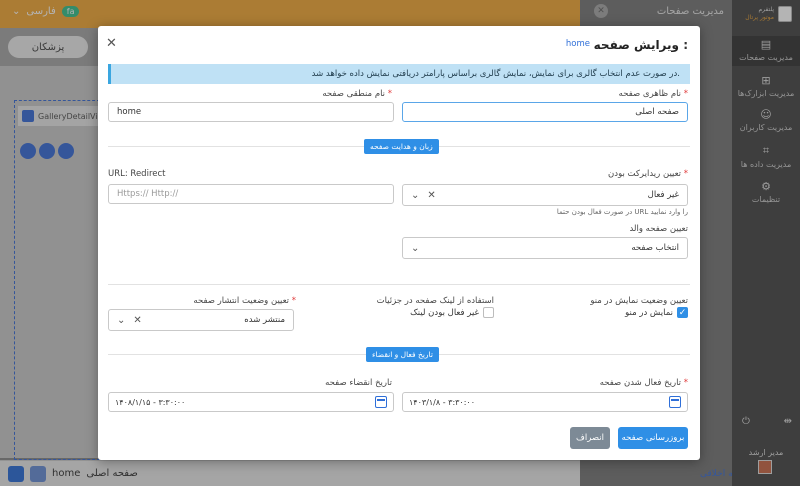 The width and height of the screenshot is (800, 486). Describe the element at coordinates (444, 312) in the screenshot. I see `link-usage-checkbox-label: غیر فعال بودن لینک` at that location.